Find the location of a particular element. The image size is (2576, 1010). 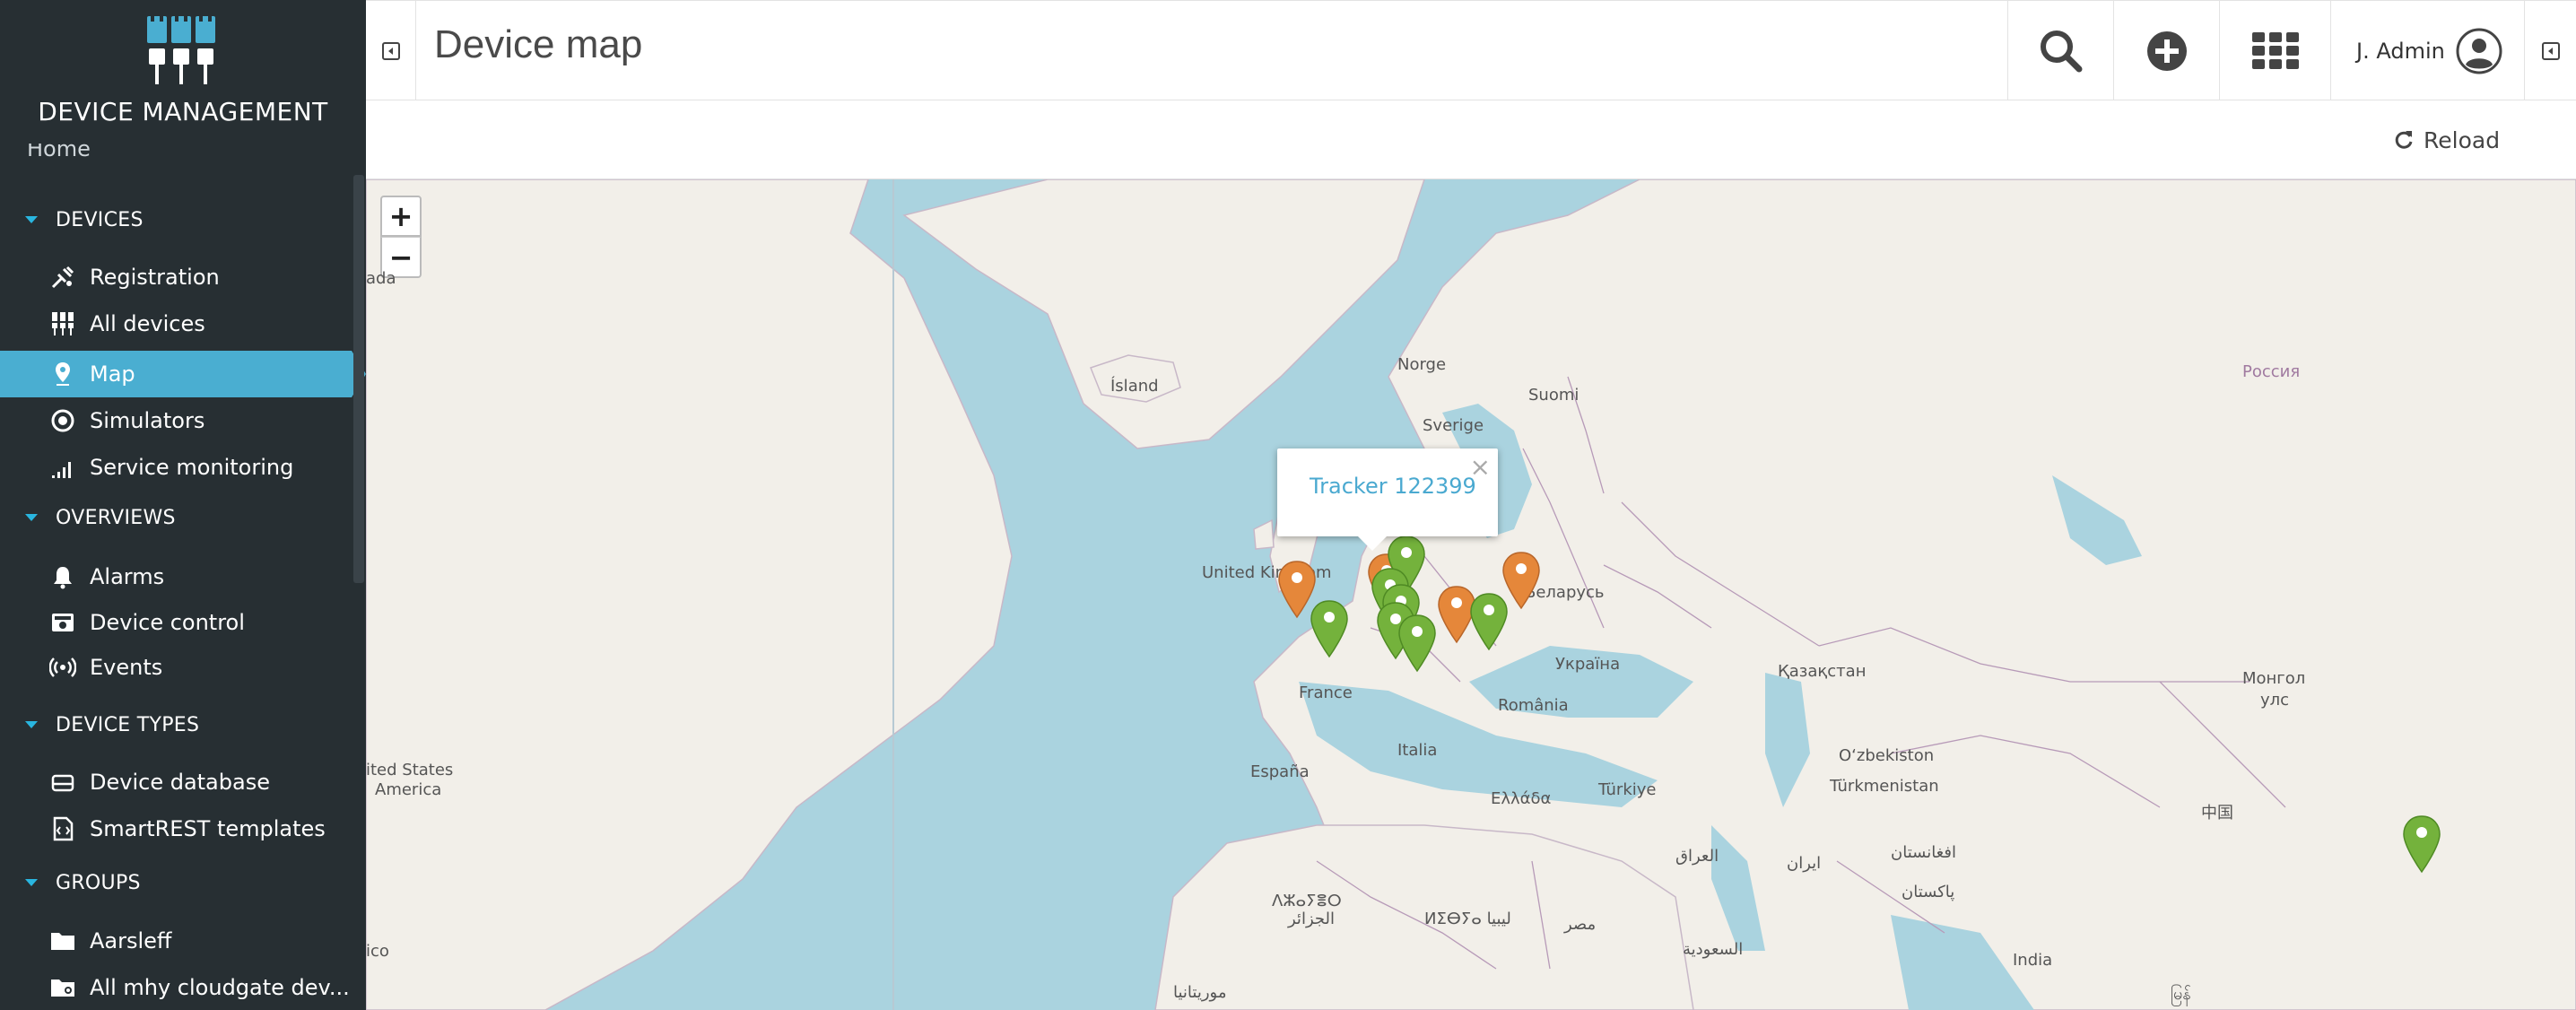

sidebar-item-label: Aarsleff is located at coordinates (131, 940).